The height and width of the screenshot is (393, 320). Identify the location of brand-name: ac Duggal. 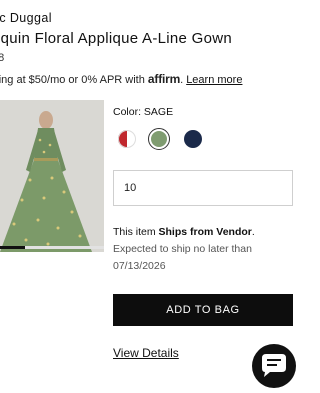
(26, 18).